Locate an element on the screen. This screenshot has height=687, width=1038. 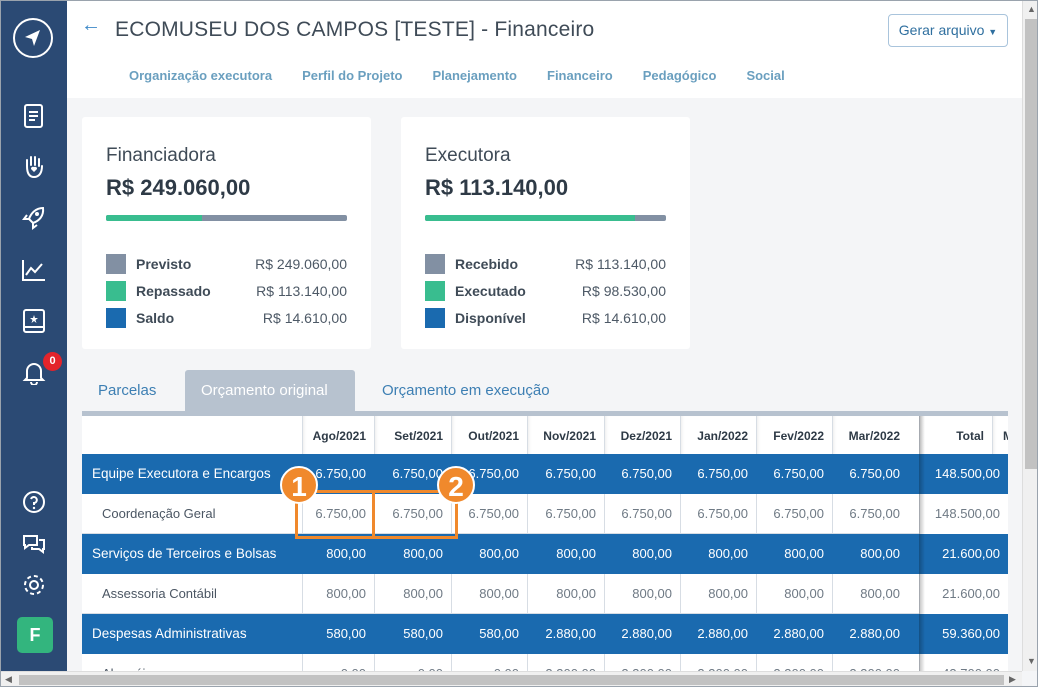
tab-orcamento-original: Orçamento original is located at coordinates (270, 391).